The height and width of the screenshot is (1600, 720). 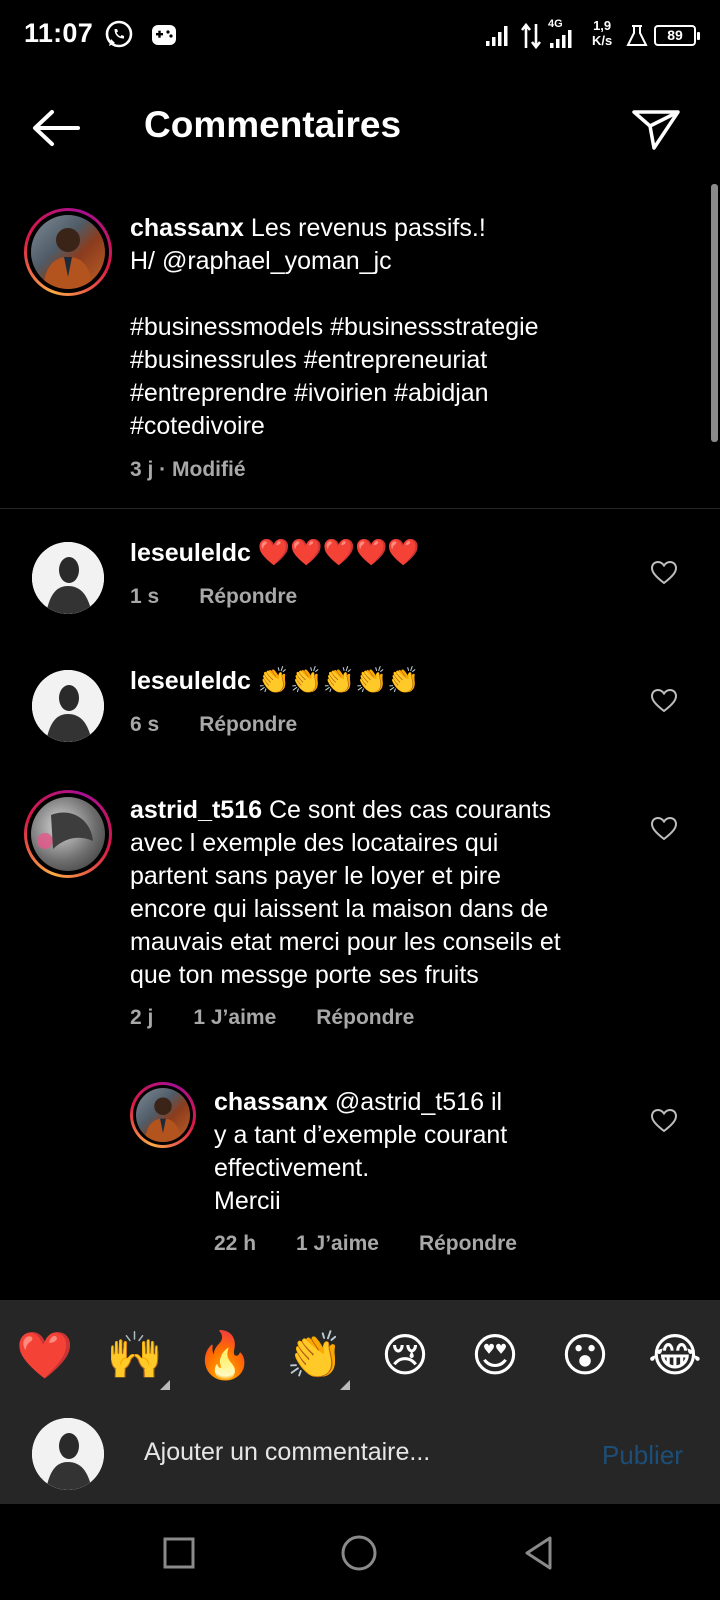 What do you see at coordinates (119, 34) in the screenshot?
I see `whatsapp-icon` at bounding box center [119, 34].